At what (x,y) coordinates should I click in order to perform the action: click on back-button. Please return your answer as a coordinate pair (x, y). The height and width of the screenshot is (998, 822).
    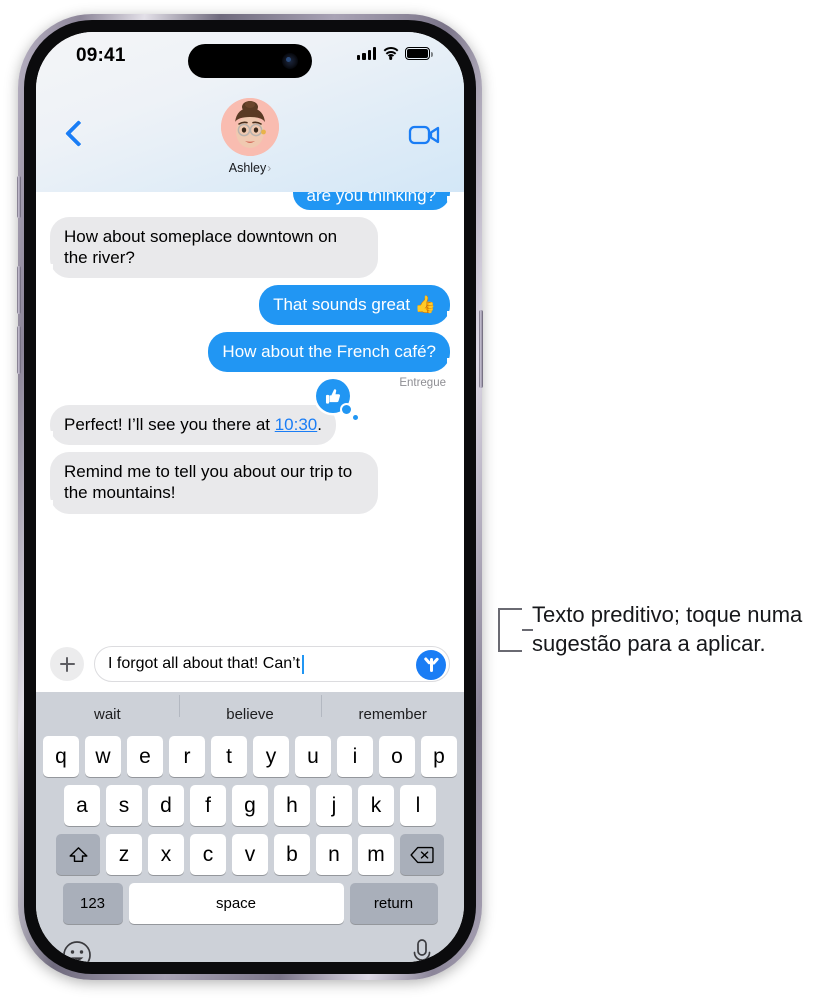
    Looking at the image, I should click on (75, 135).